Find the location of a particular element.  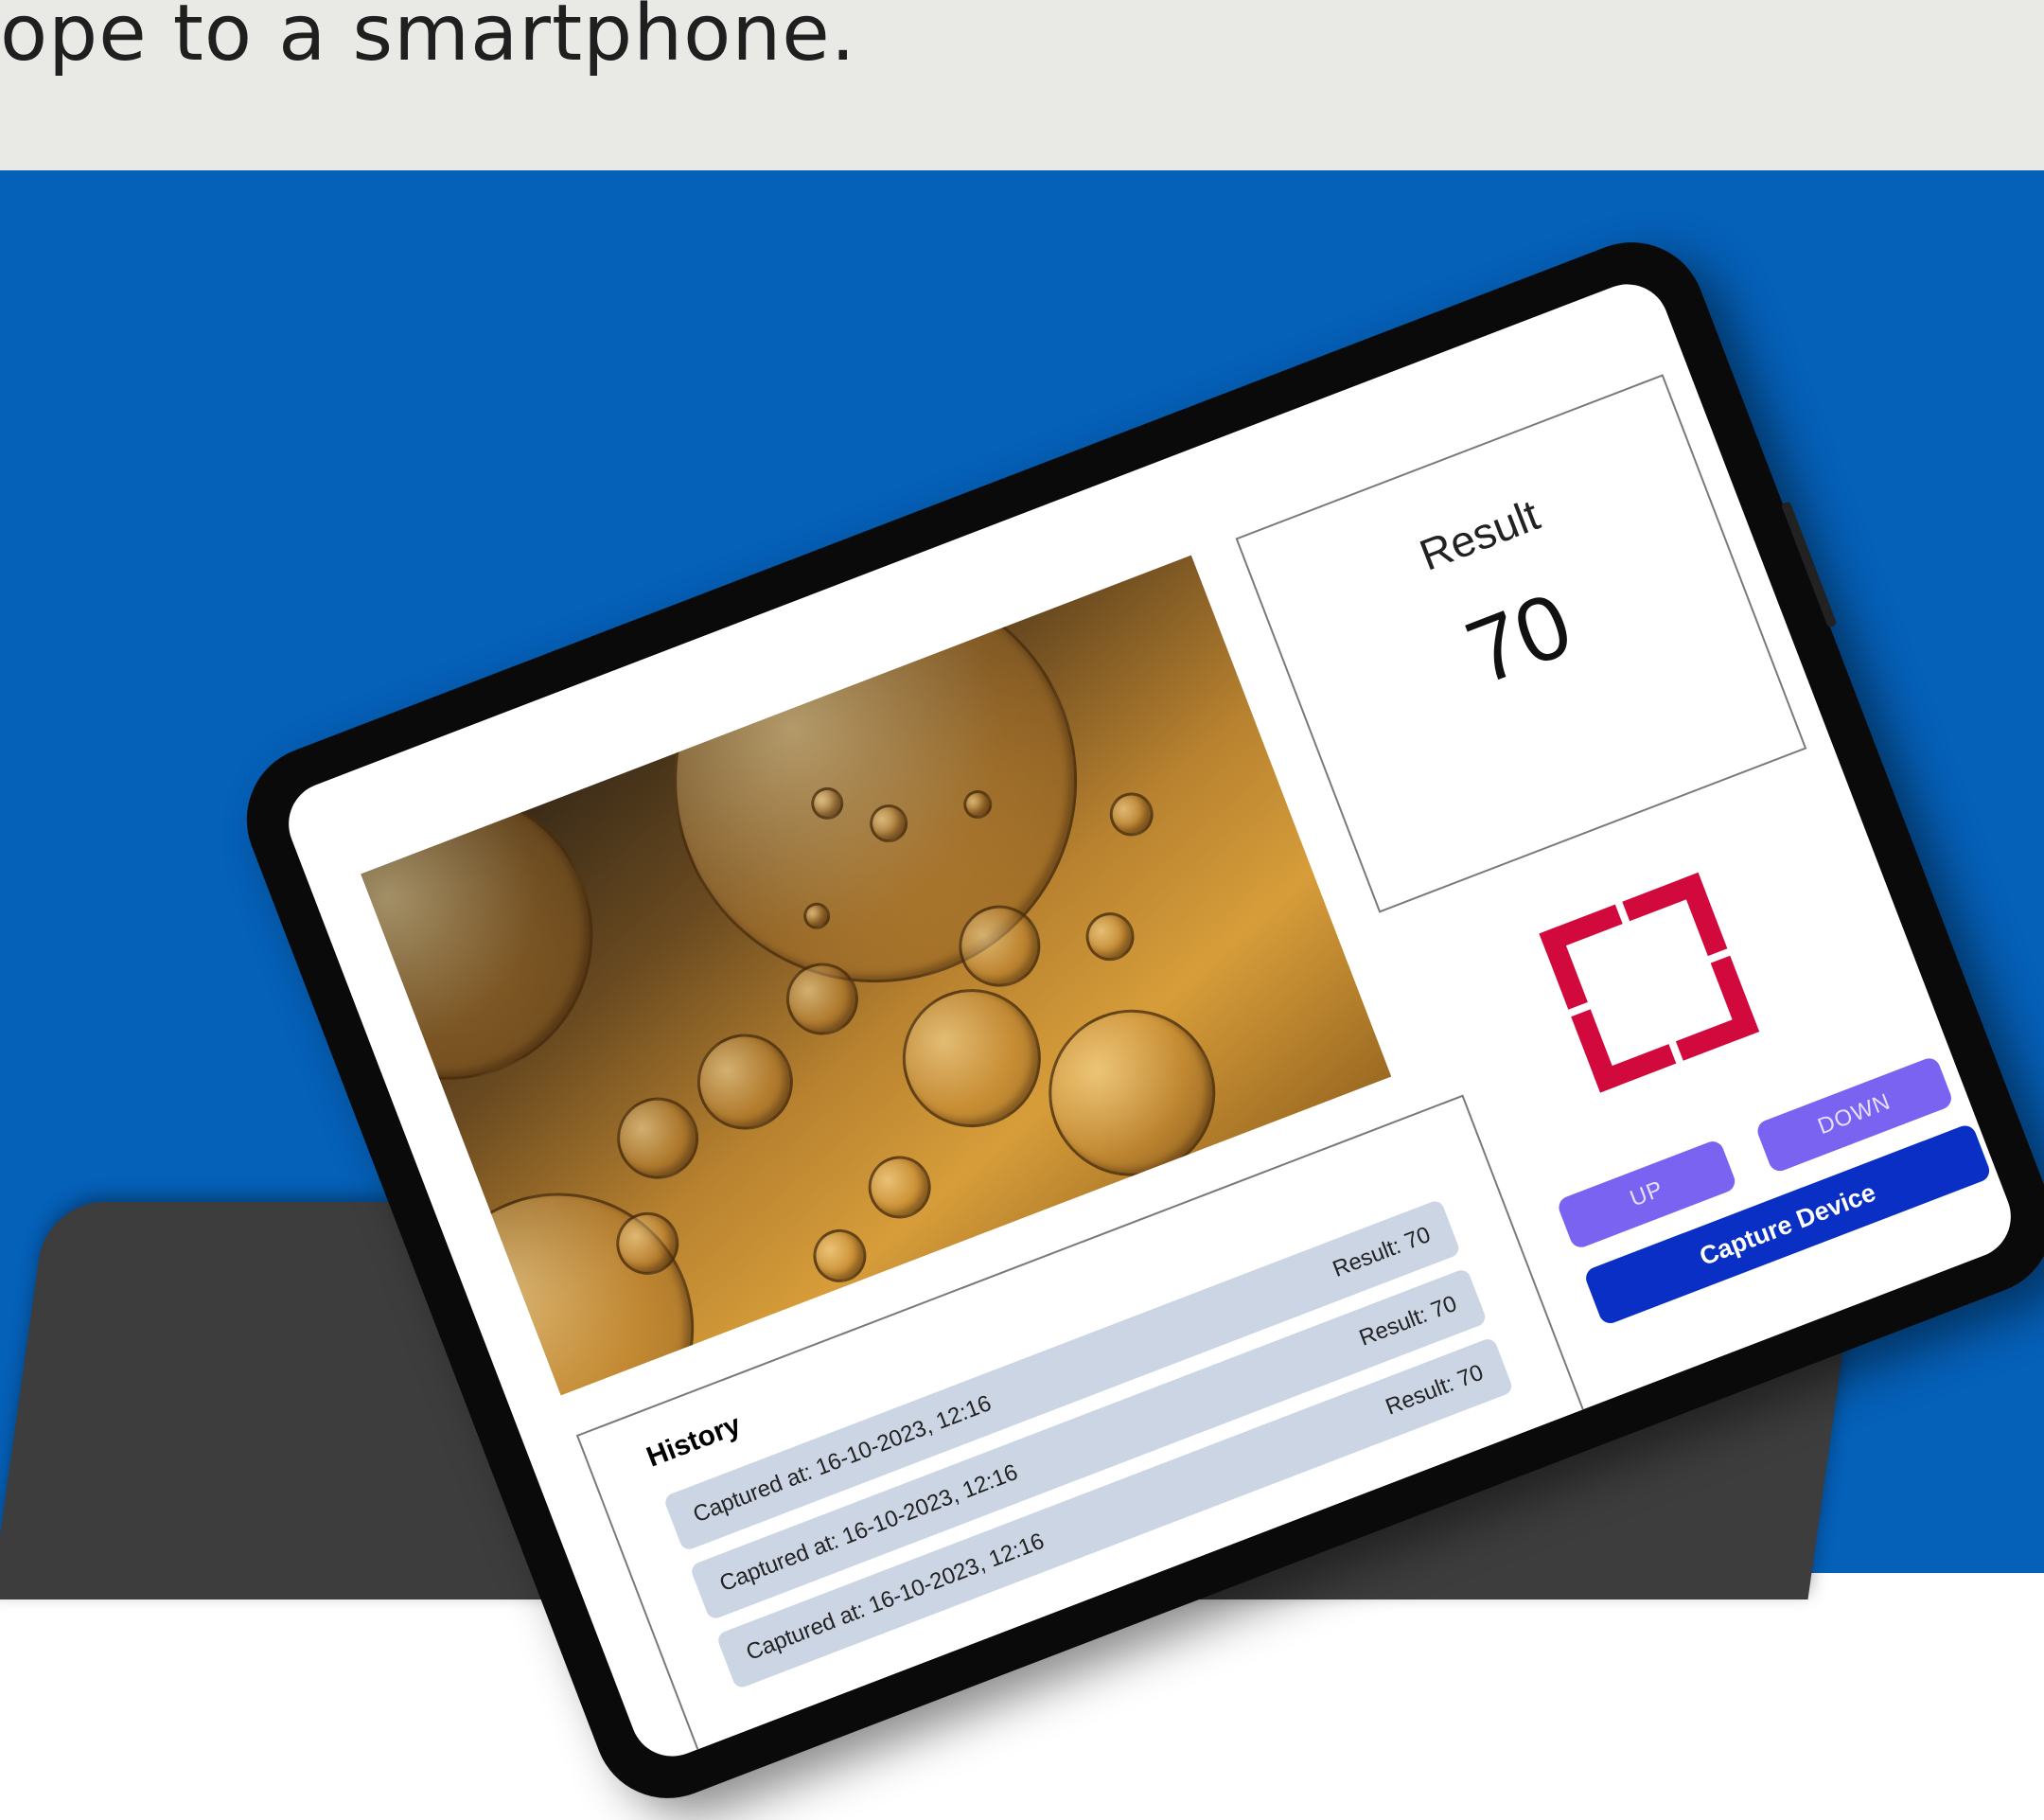

result-card: Result 70 is located at coordinates (1521, 643).